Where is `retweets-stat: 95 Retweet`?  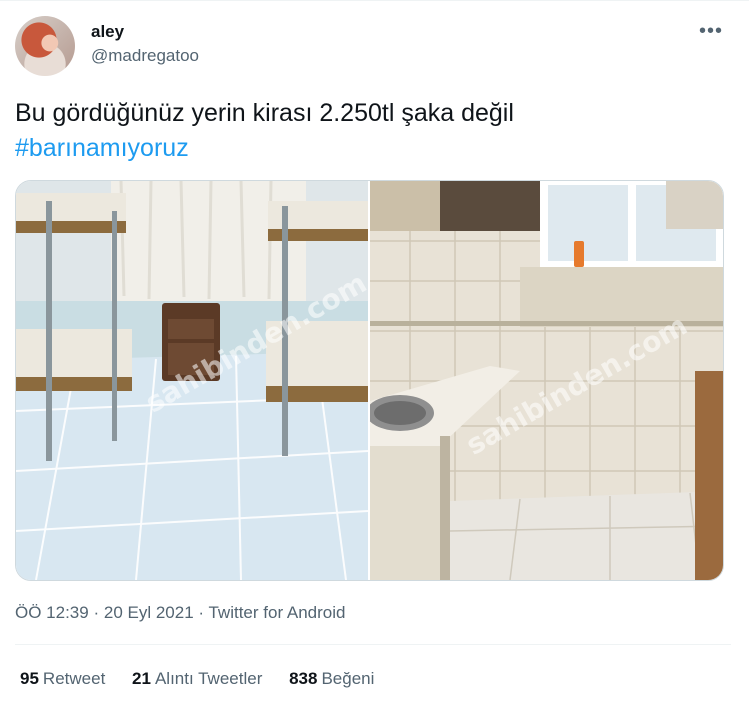
retweets-stat: 95 Retweet is located at coordinates (62, 679).